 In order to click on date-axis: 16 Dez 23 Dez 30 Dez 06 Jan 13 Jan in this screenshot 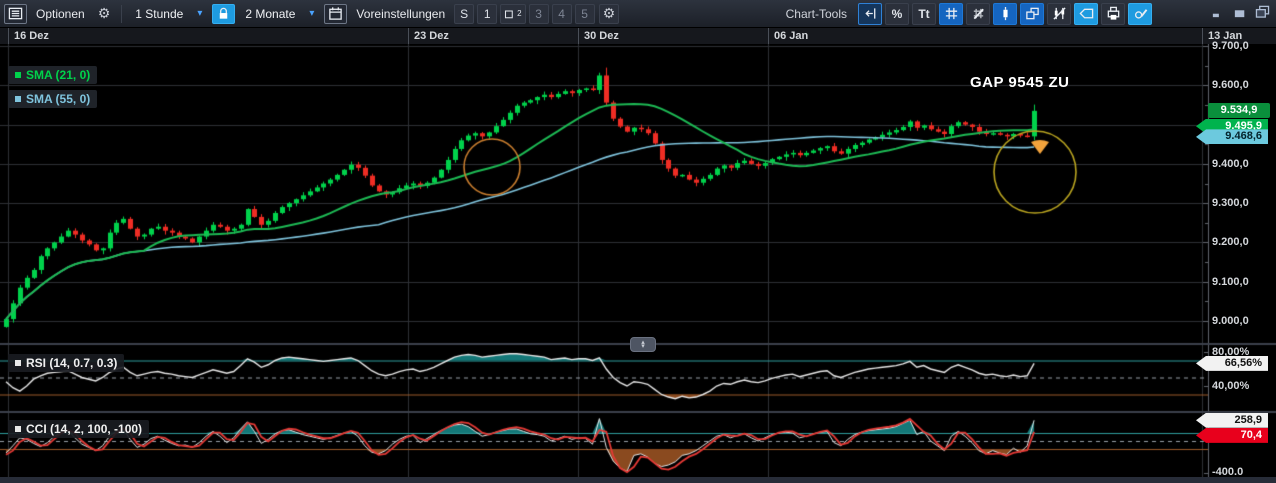, I will do `click(638, 36)`.